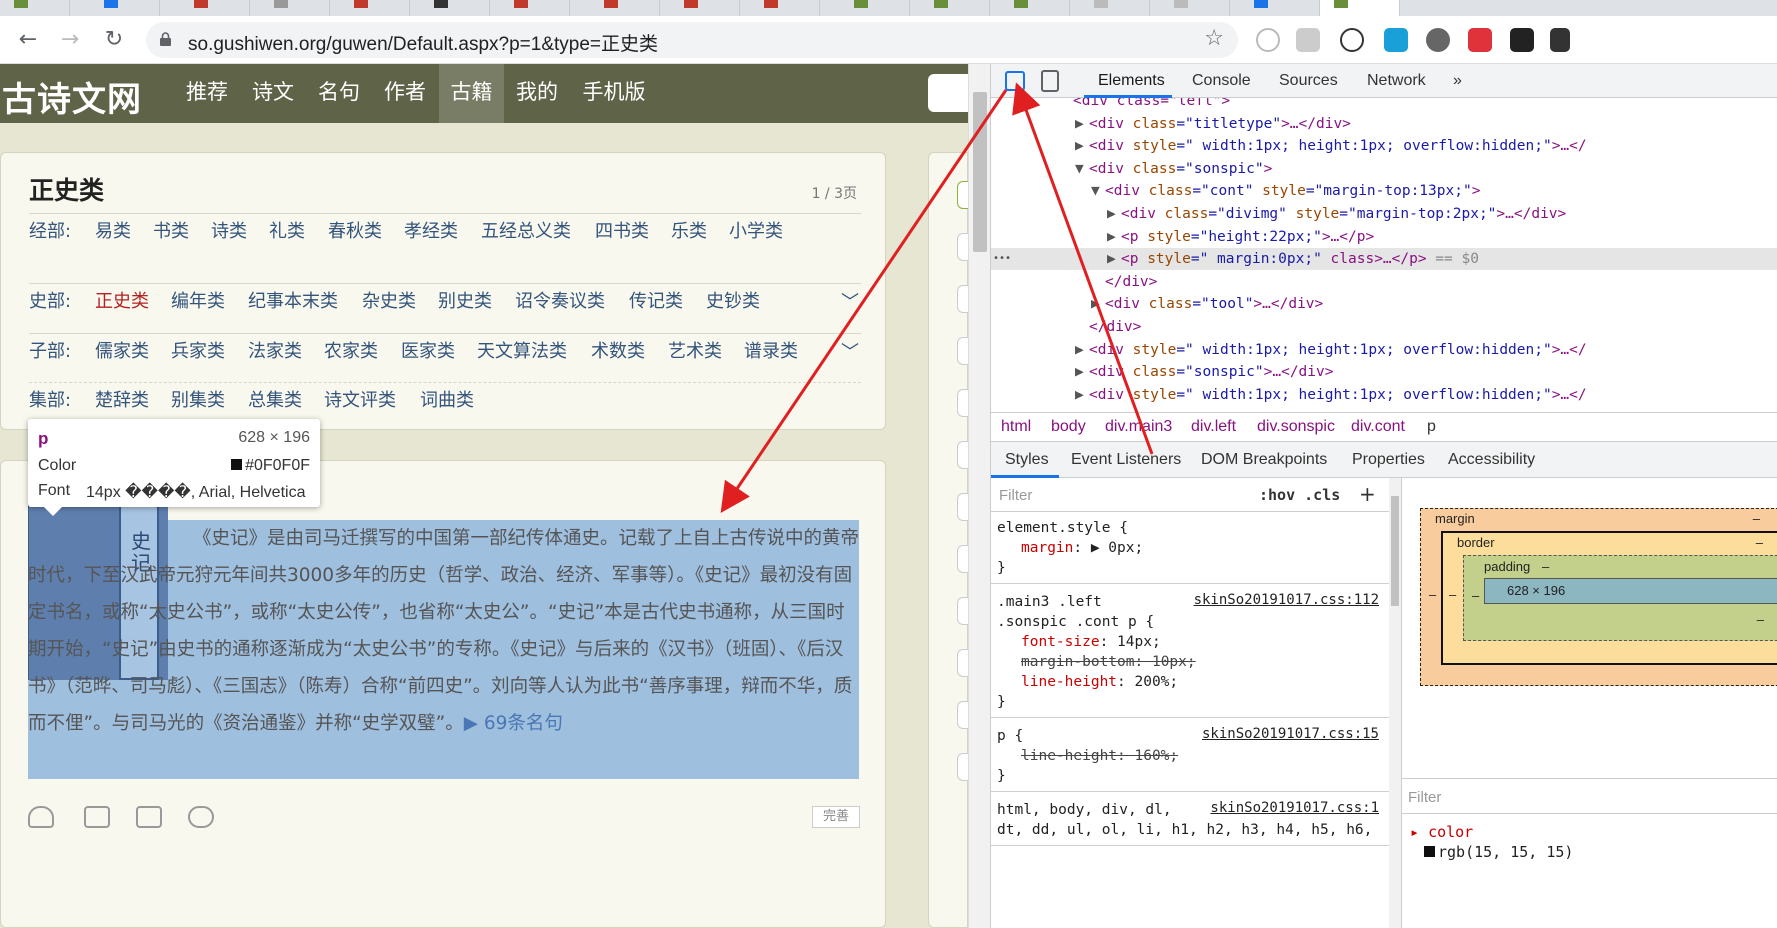  What do you see at coordinates (405, 93) in the screenshot?
I see `nav-item: 作者` at bounding box center [405, 93].